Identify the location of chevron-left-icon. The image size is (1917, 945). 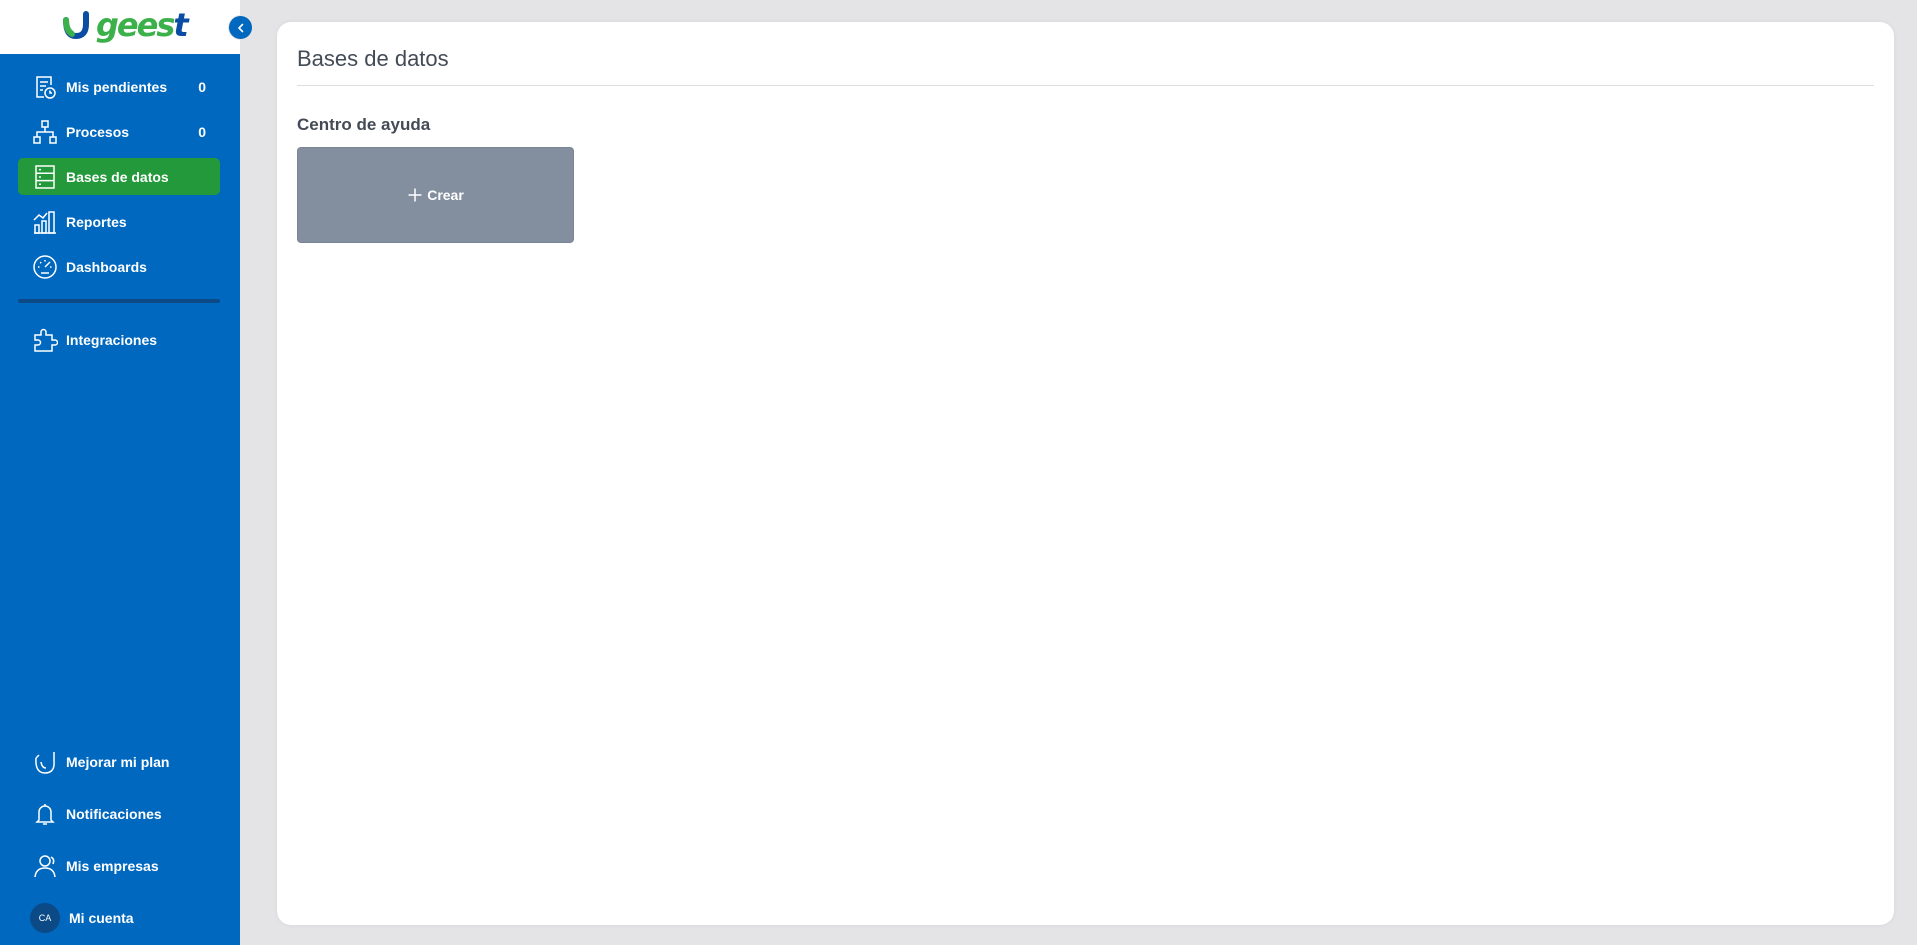
(240, 27).